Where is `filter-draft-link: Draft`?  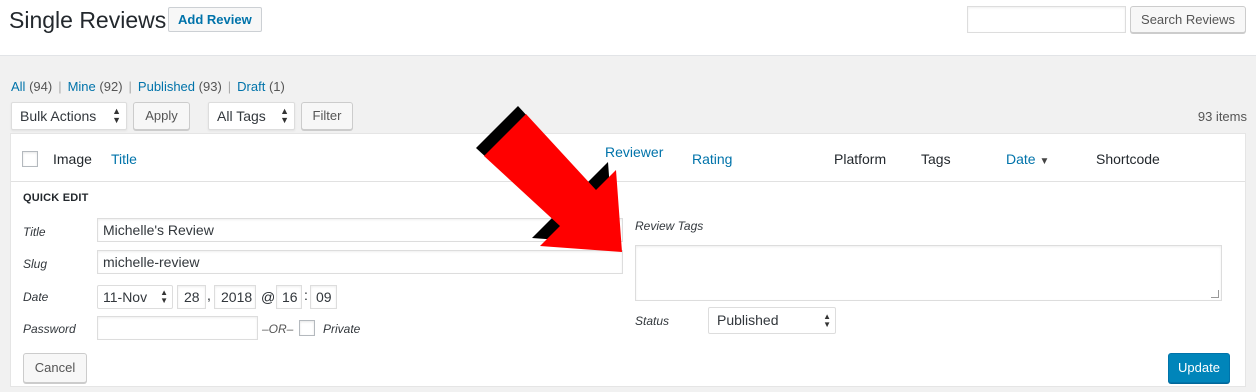
filter-draft-link: Draft is located at coordinates (251, 86).